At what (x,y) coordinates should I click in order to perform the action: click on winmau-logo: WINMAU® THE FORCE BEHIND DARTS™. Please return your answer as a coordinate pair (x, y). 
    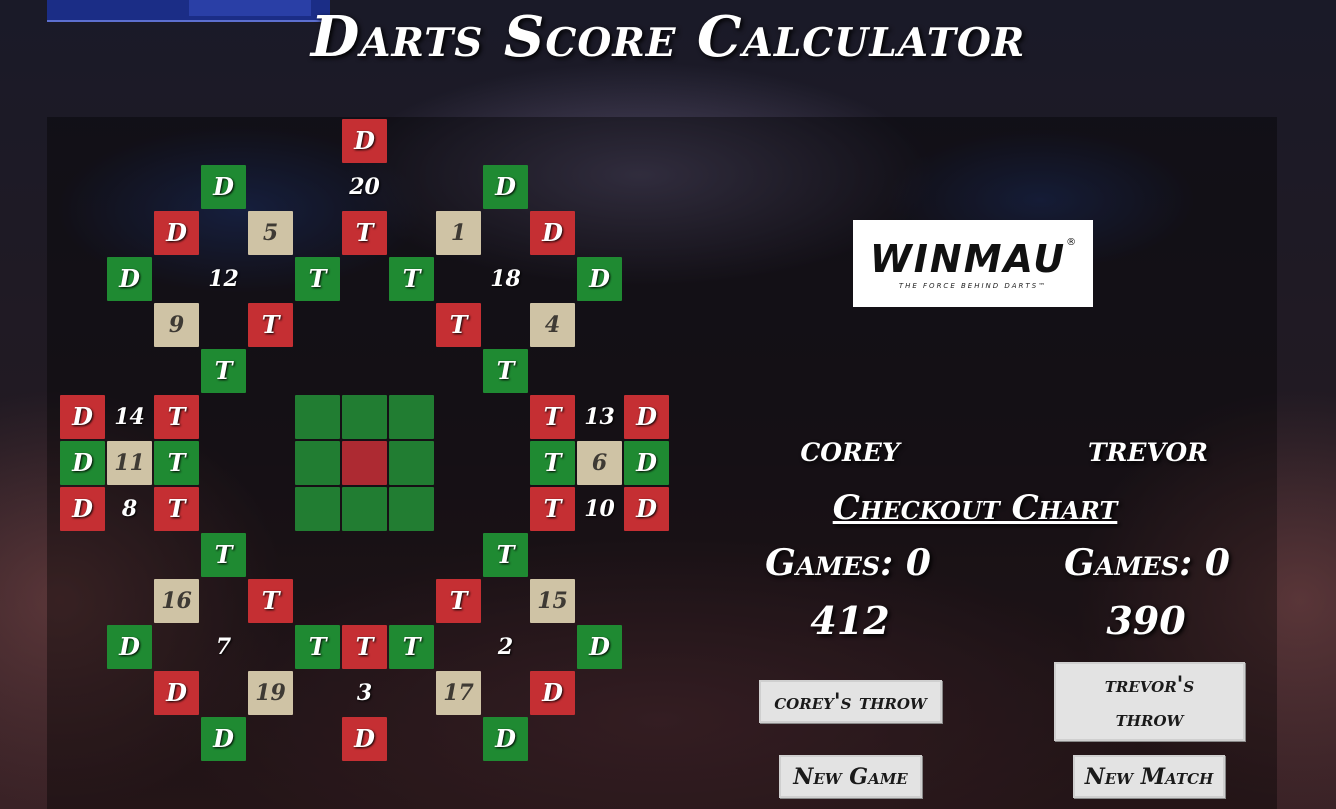
    Looking at the image, I should click on (973, 263).